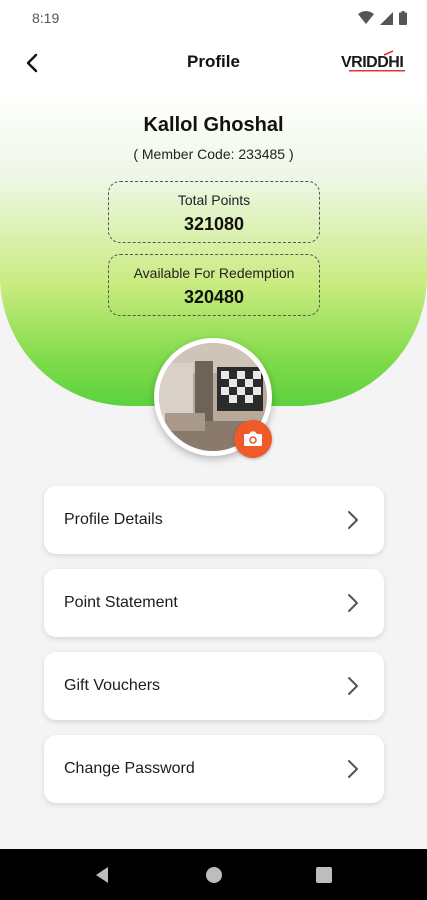  What do you see at coordinates (214, 686) in the screenshot?
I see `menu-item-gift-vouchers: Gift Vouchers` at bounding box center [214, 686].